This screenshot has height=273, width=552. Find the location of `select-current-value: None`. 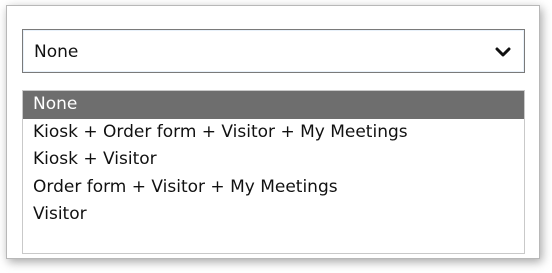

select-current-value: None is located at coordinates (56, 52).